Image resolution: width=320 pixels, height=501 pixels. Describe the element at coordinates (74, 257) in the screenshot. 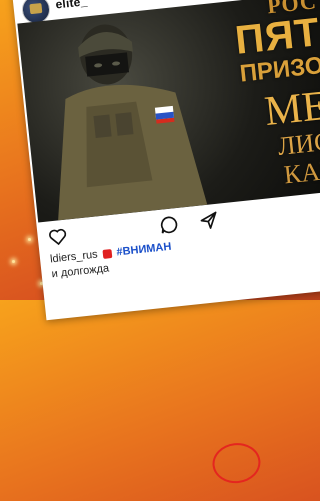

I see `caption-username: ldiers_rus` at that location.